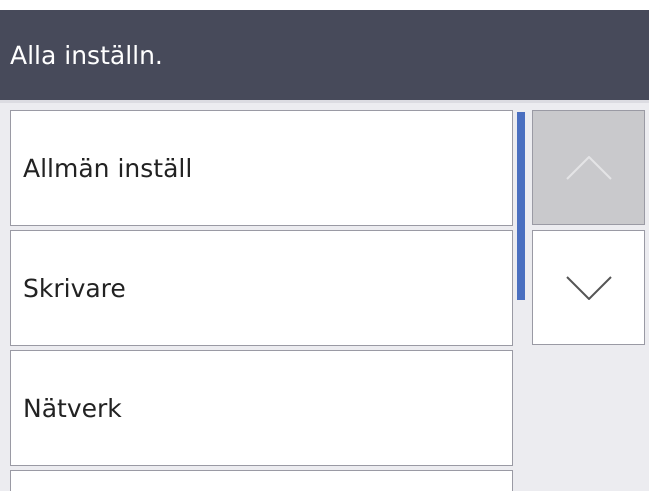  Describe the element at coordinates (86, 55) in the screenshot. I see `screen-title: Alla inställn.` at that location.